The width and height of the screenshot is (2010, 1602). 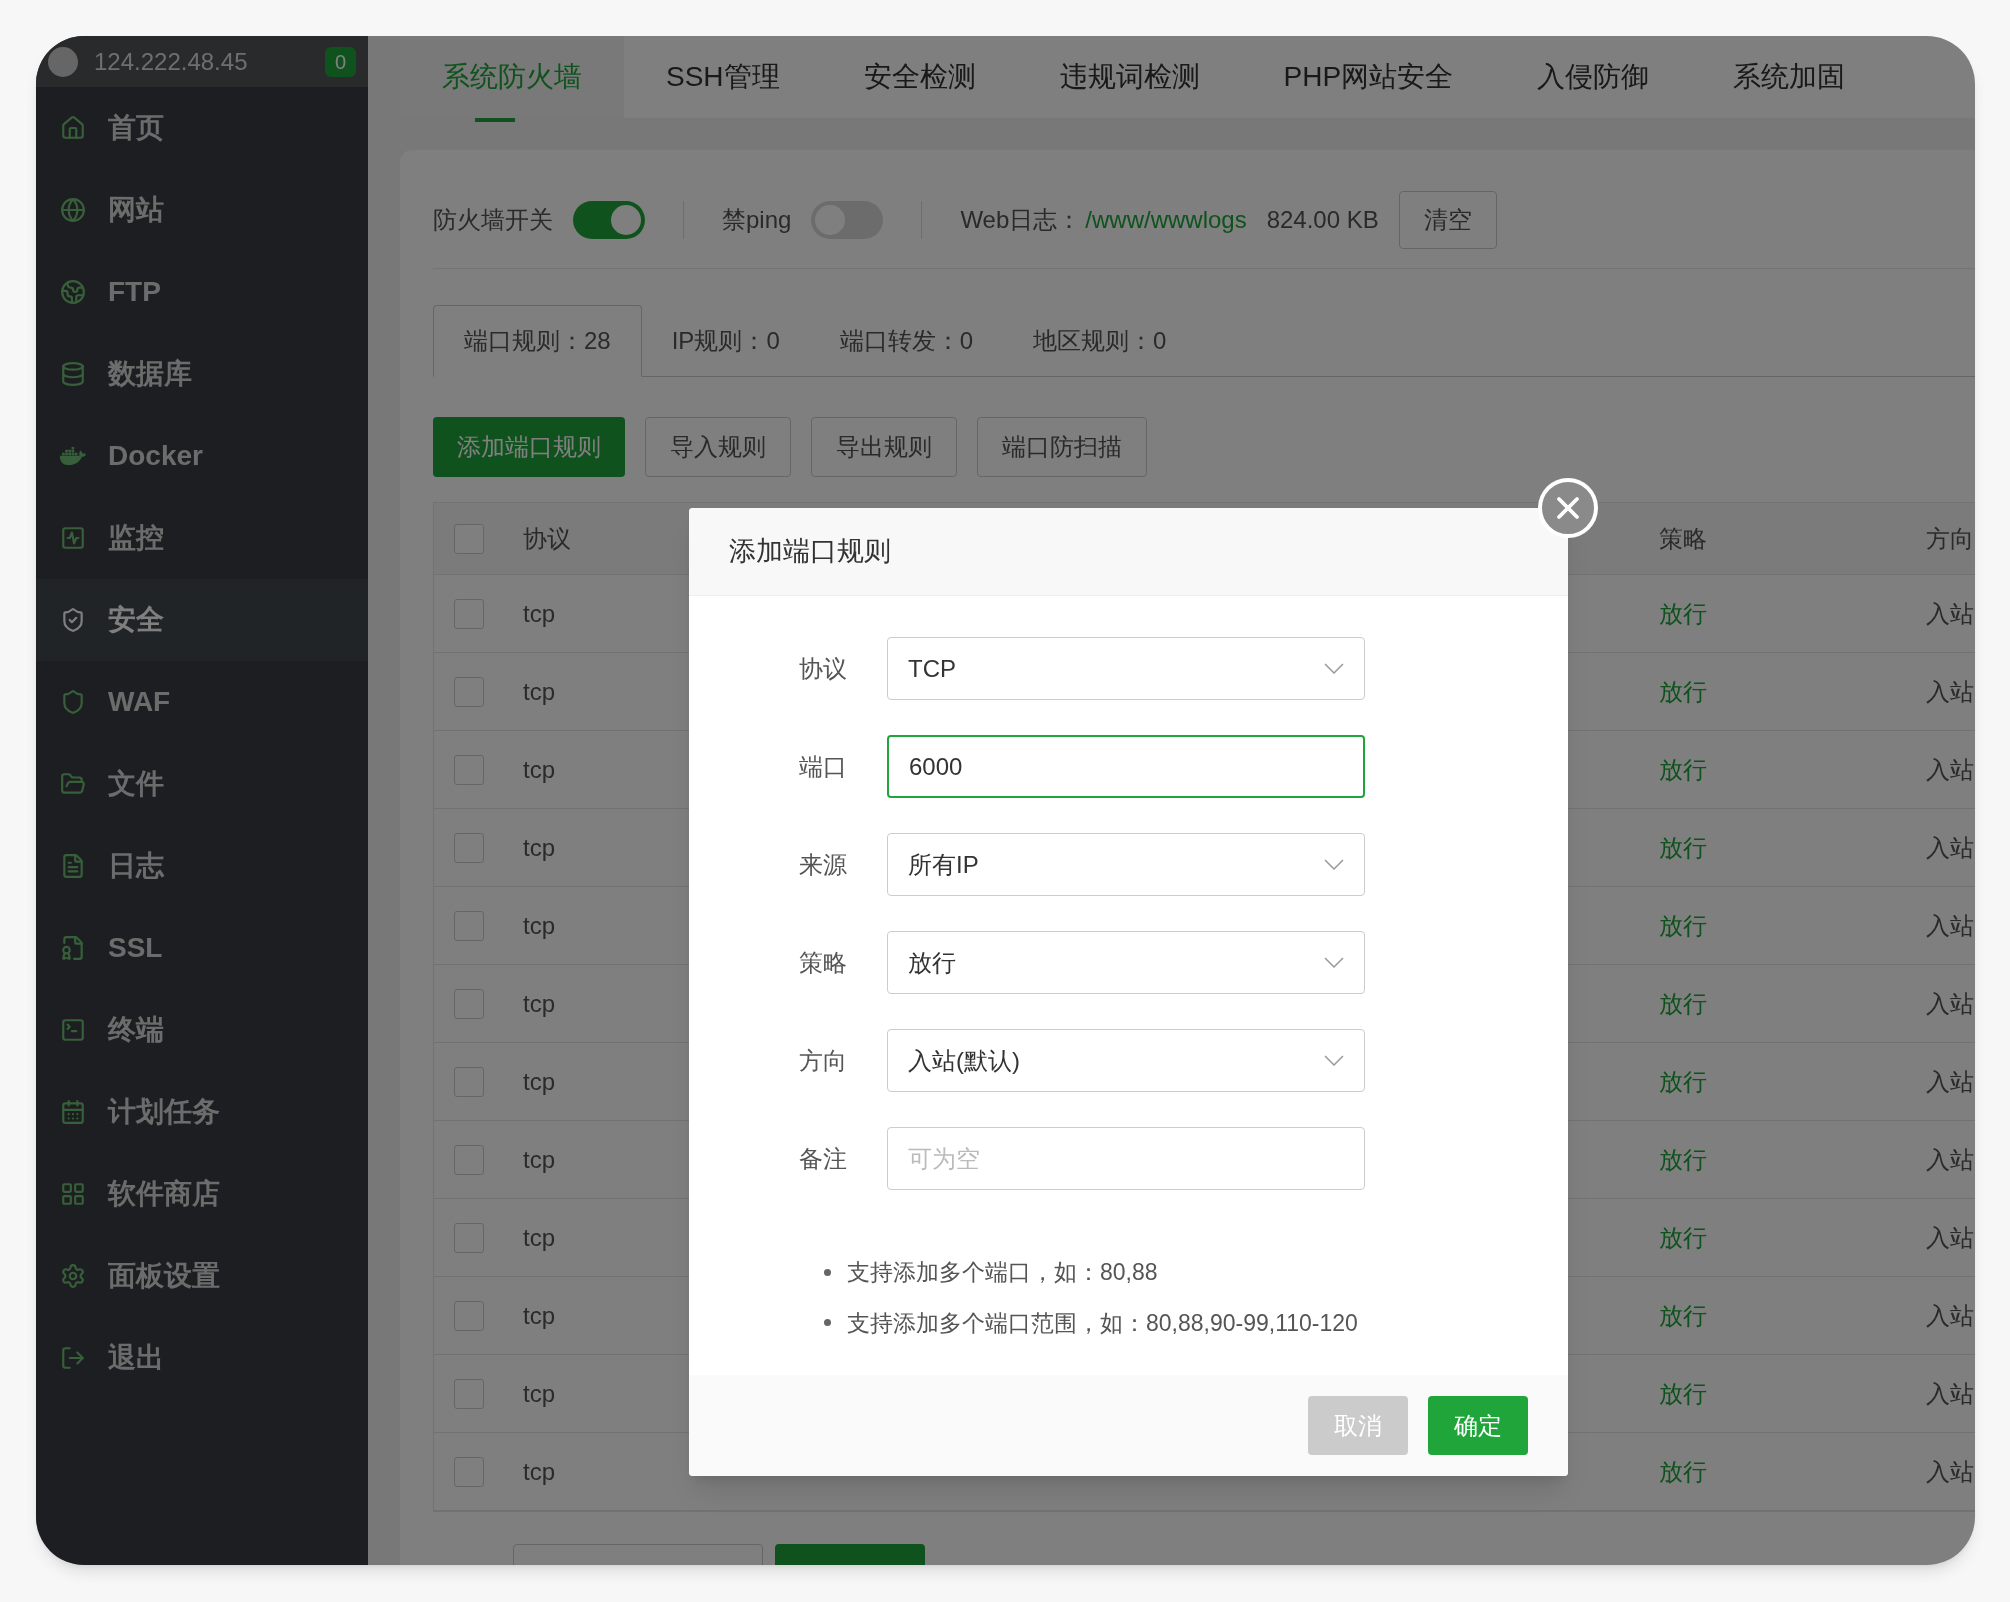 What do you see at coordinates (202, 1112) in the screenshot?
I see `sidebar-item: 计划任务` at bounding box center [202, 1112].